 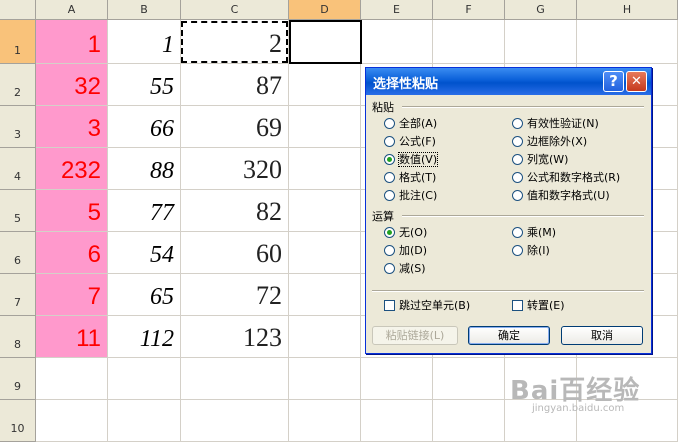 What do you see at coordinates (144, 295) in the screenshot?
I see `cell-b7: 65` at bounding box center [144, 295].